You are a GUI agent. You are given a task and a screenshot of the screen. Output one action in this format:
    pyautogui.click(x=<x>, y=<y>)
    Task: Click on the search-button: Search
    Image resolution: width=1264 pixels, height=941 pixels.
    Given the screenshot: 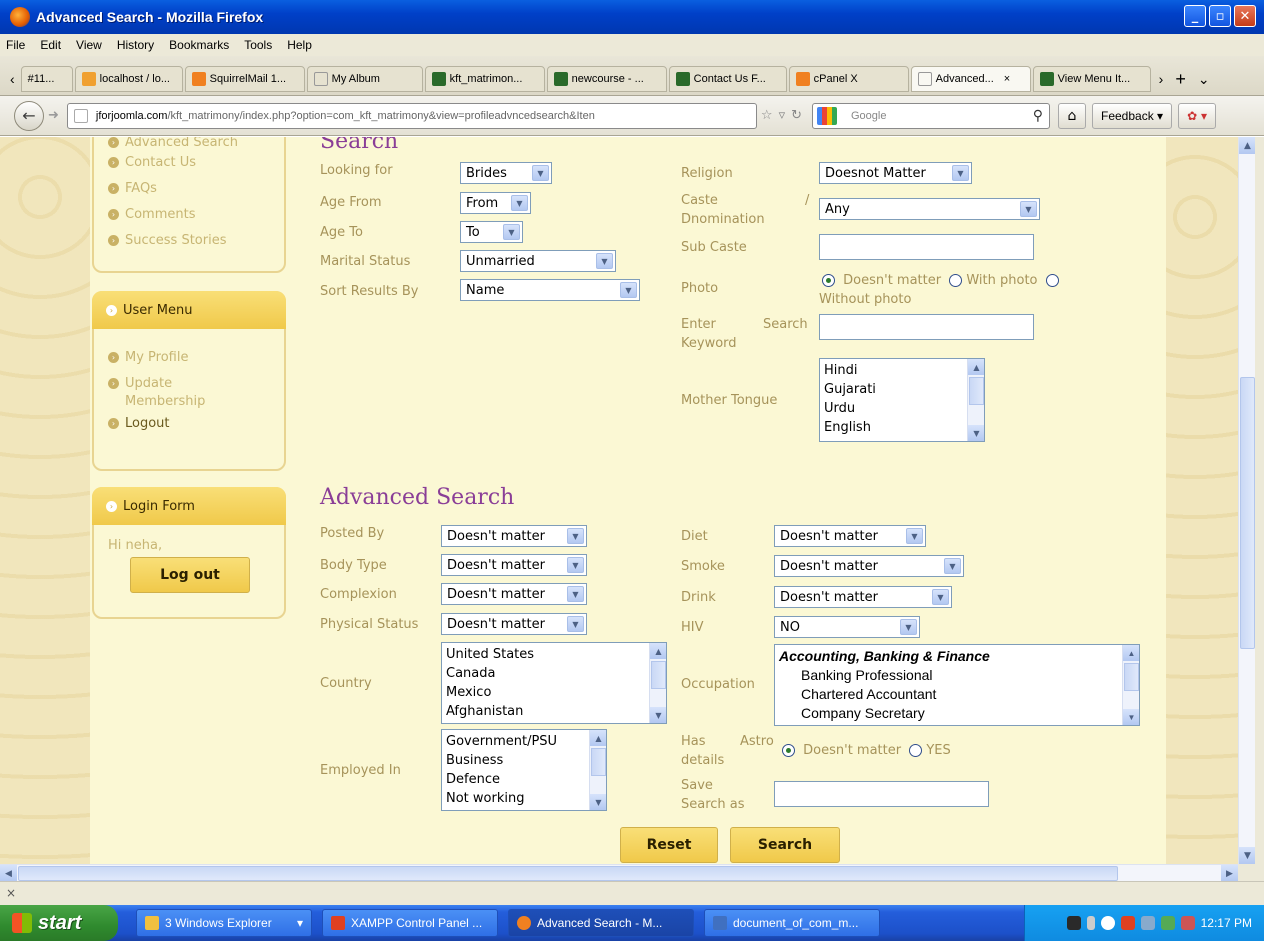 What is the action you would take?
    pyautogui.click(x=785, y=845)
    